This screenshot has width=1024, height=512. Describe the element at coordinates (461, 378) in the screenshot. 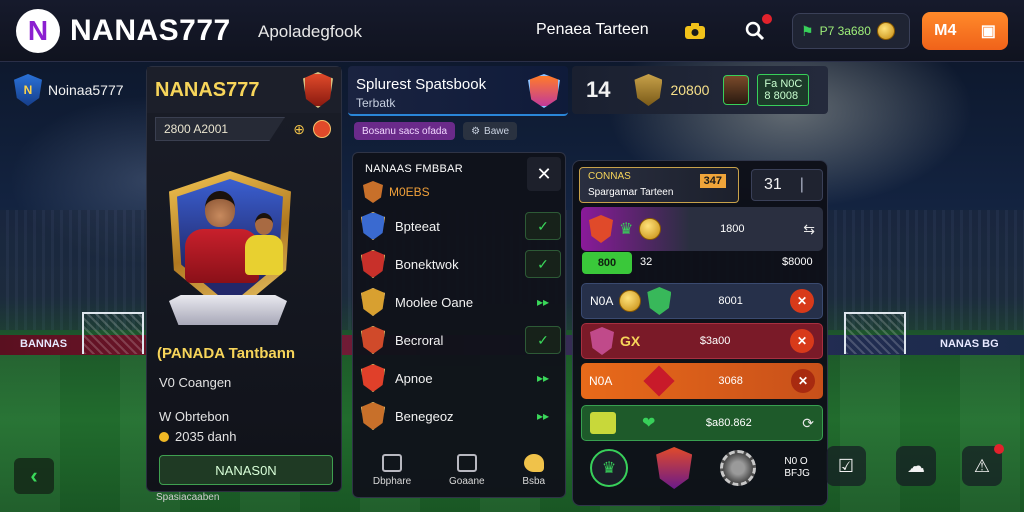

I see `menu-item-5: Apnoe ▸▸` at that location.